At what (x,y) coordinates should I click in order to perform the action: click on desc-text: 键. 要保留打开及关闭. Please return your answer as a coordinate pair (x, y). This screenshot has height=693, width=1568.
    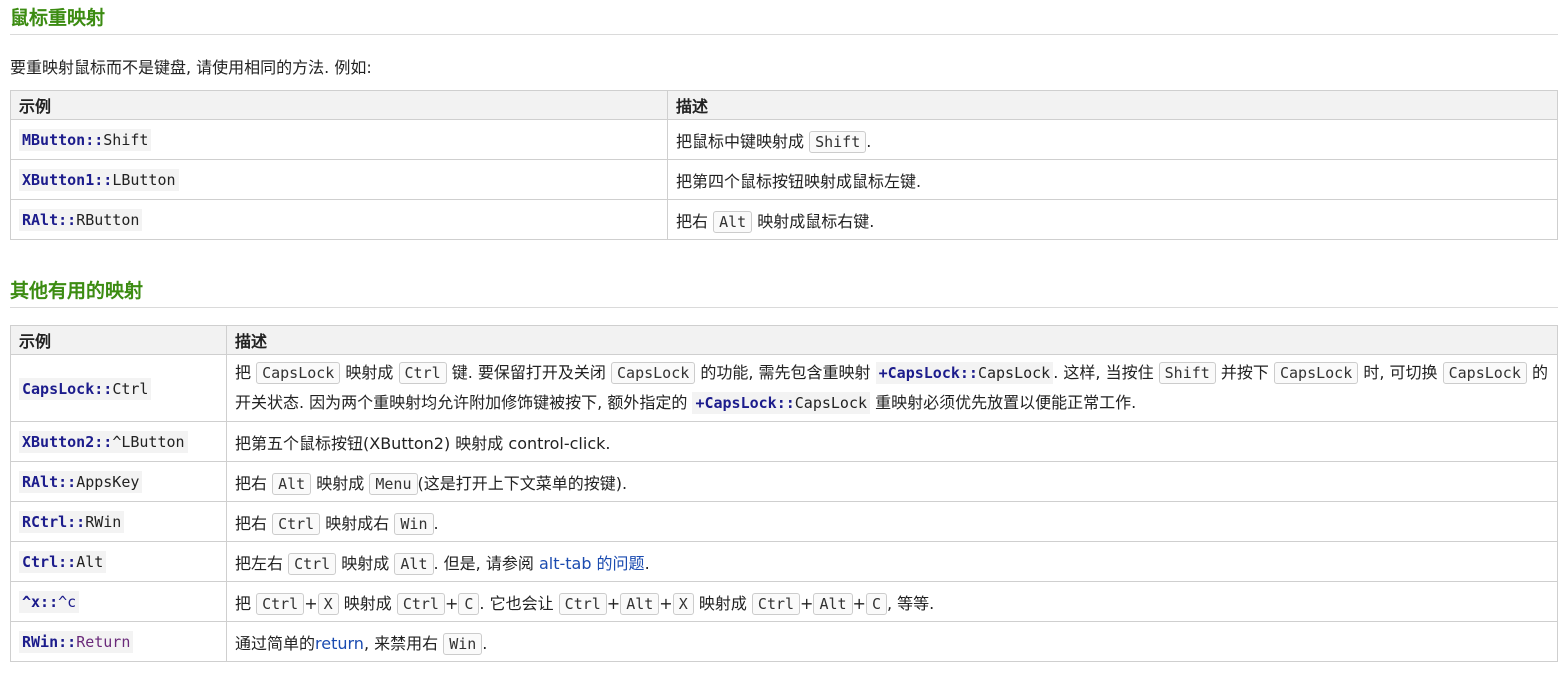
    Looking at the image, I should click on (529, 372).